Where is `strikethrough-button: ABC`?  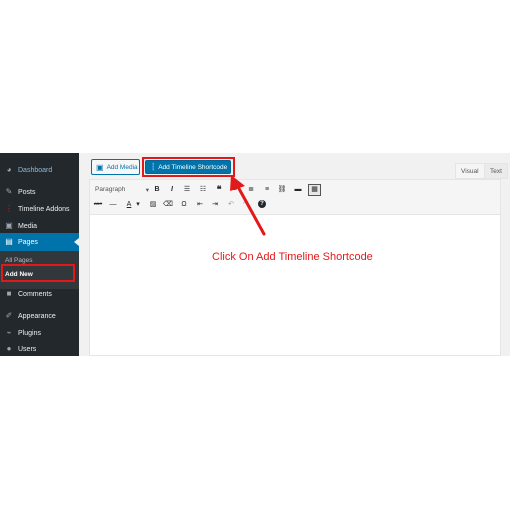
strikethrough-button: ABC is located at coordinates (98, 204).